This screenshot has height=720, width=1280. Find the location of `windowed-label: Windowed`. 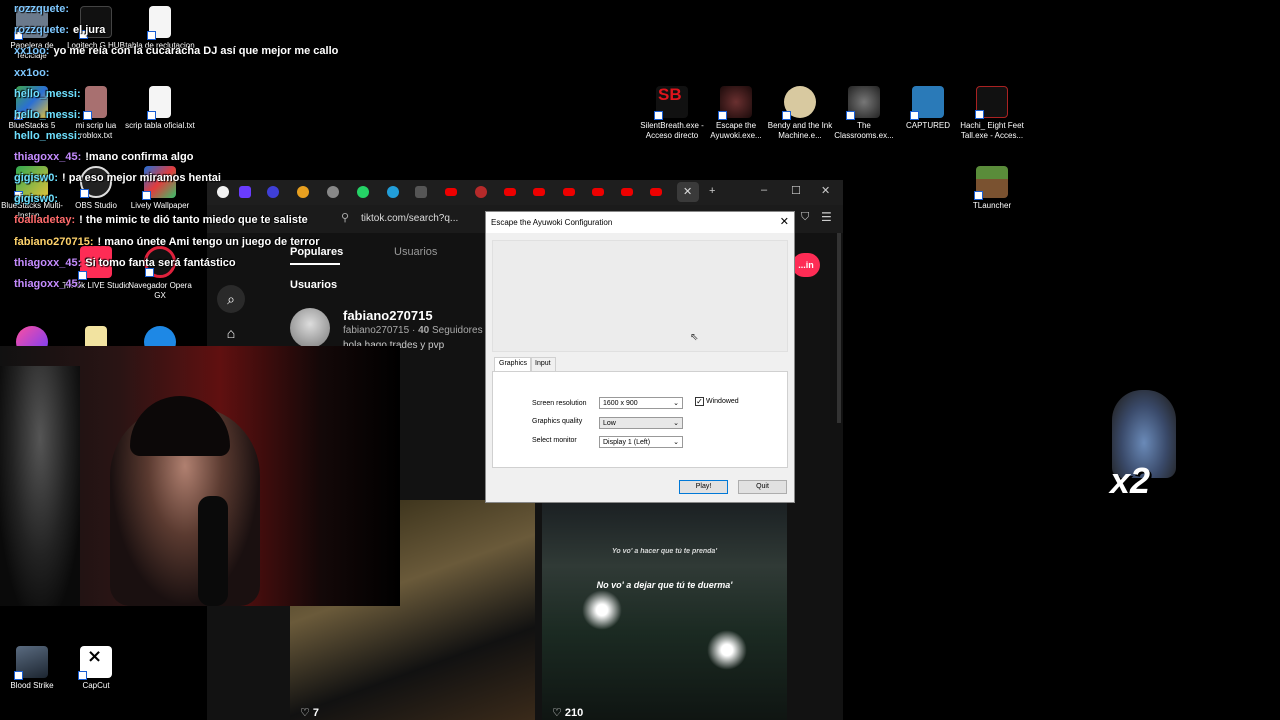

windowed-label: Windowed is located at coordinates (722, 401).